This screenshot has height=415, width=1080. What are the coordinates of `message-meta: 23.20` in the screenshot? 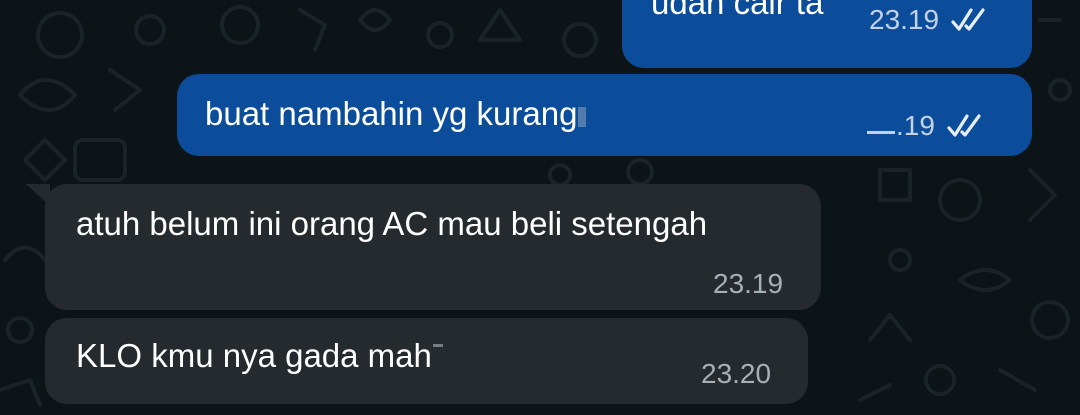 It's located at (736, 374).